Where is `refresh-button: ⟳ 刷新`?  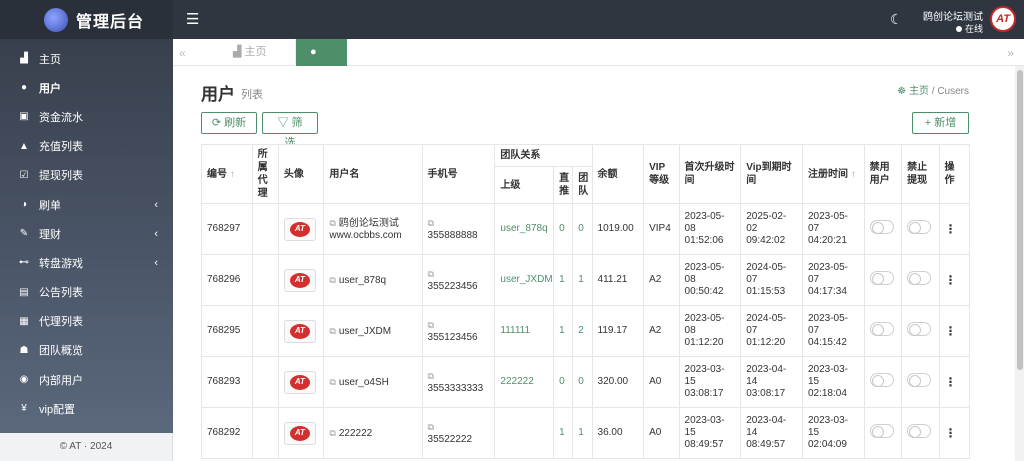
refresh-button: ⟳ 刷新 is located at coordinates (229, 123).